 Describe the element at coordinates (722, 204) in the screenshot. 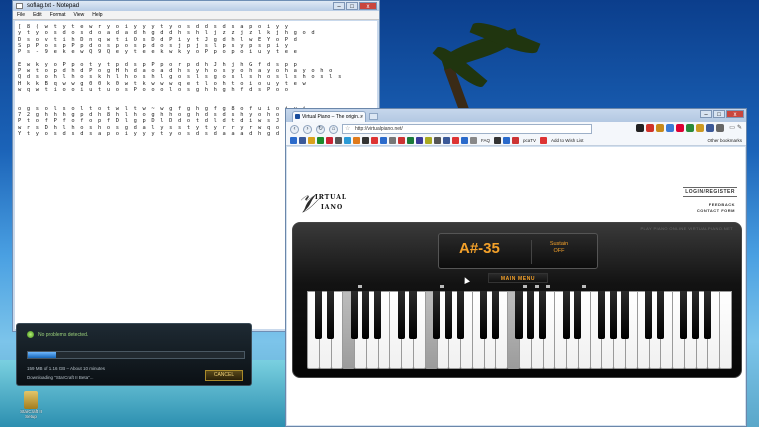

I see `feedback-link: FEEDBACK` at that location.